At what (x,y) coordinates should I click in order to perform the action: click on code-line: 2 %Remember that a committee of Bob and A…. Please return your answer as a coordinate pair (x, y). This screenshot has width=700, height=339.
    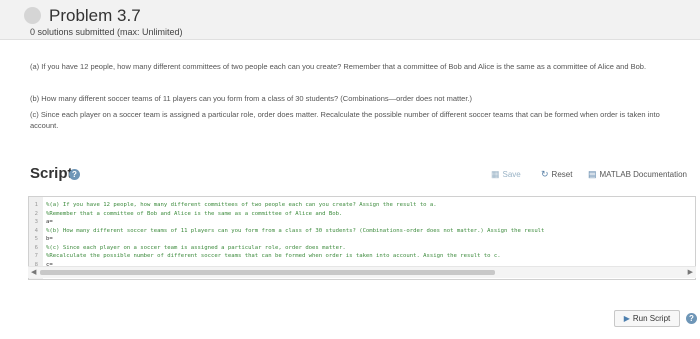
    Looking at the image, I should click on (359, 214).